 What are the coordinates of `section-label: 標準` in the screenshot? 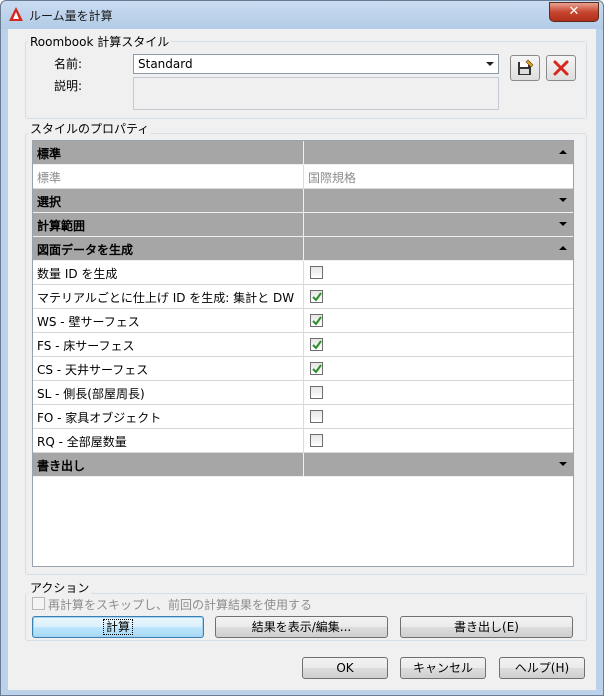 It's located at (49, 154).